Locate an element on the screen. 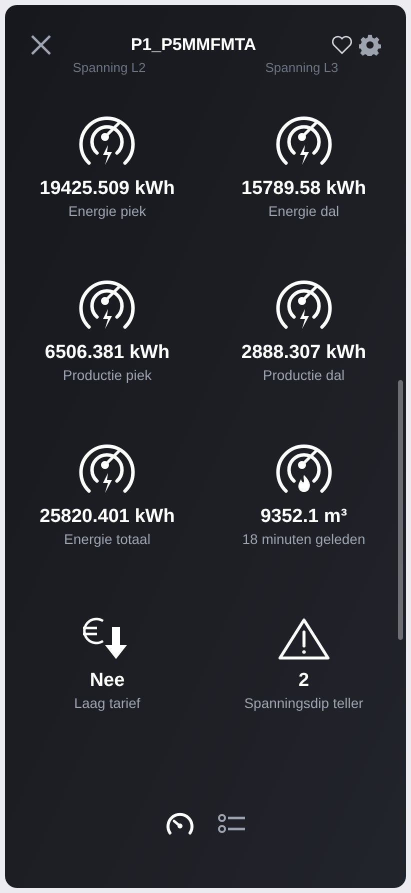  tile-value: 15789.58 kWh is located at coordinates (303, 189).